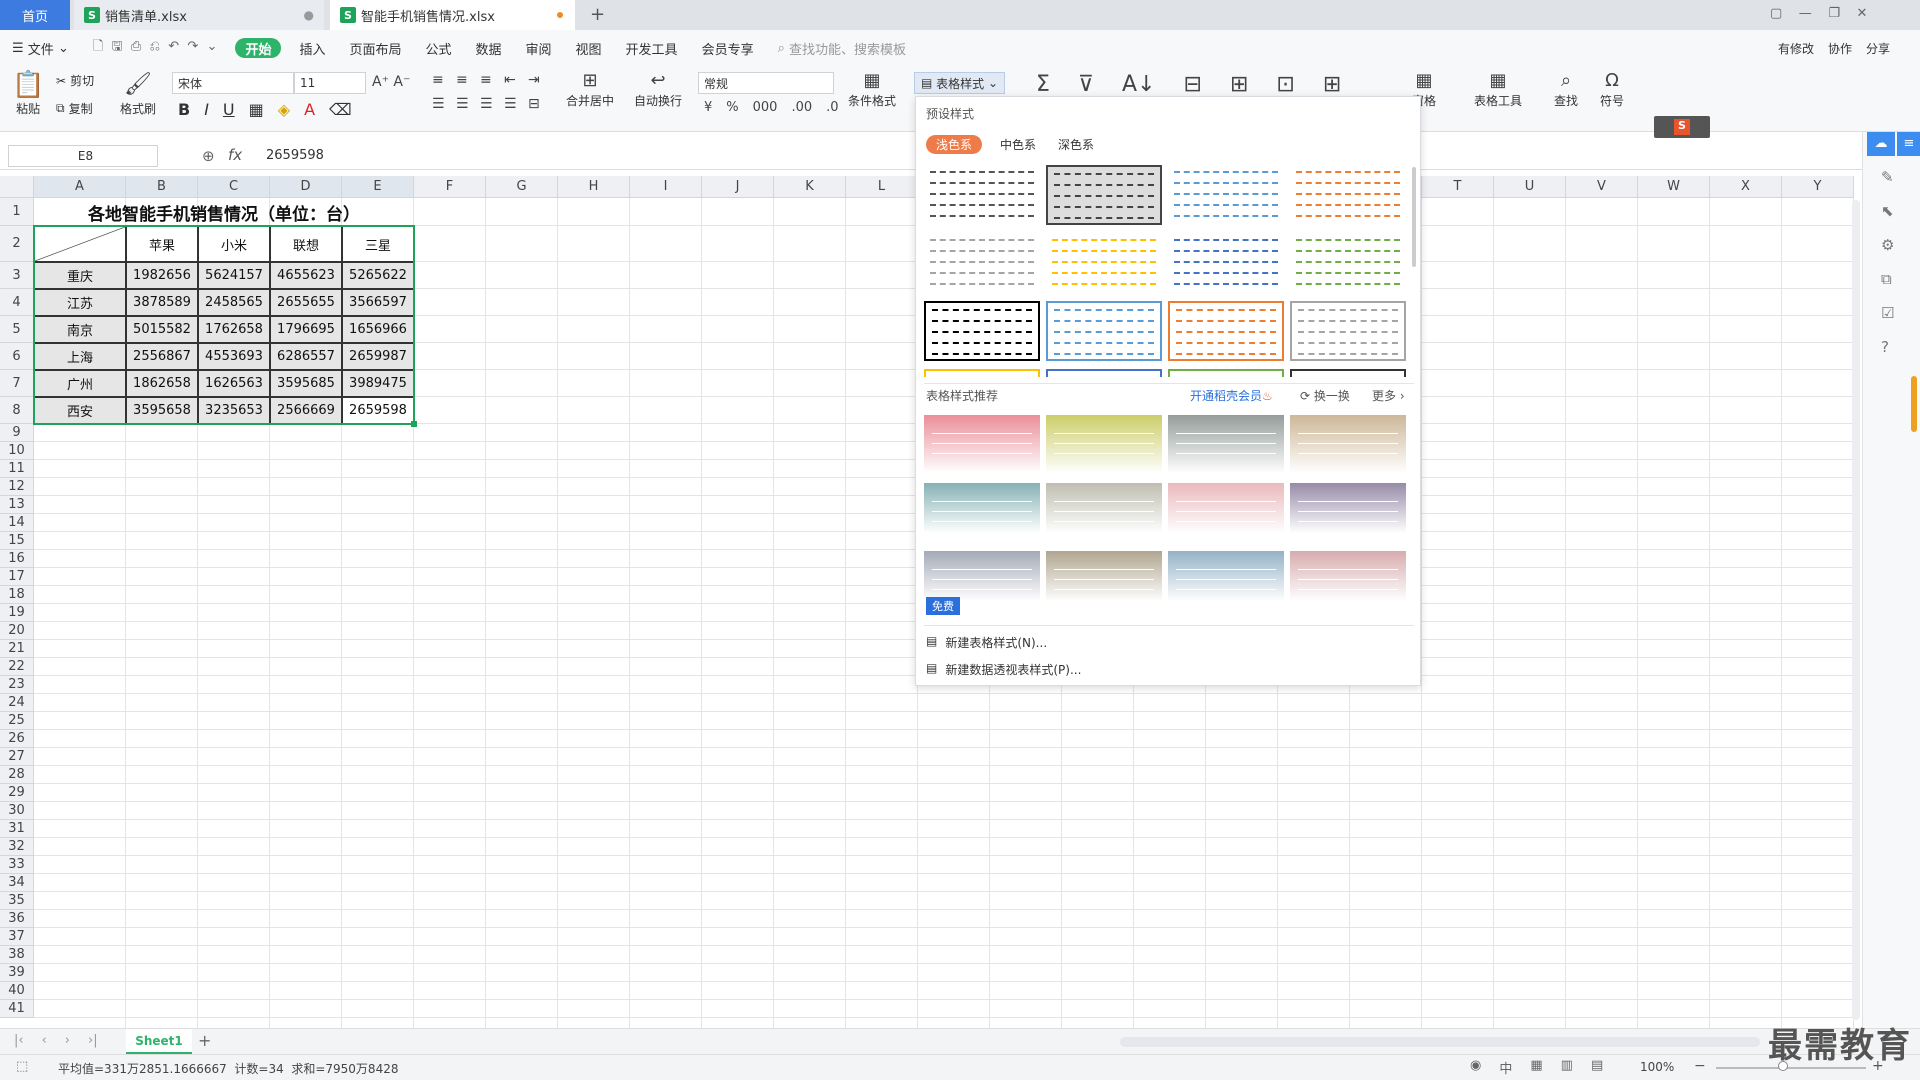 The height and width of the screenshot is (1080, 1920). What do you see at coordinates (204, 1040) in the screenshot?
I see `add-sheet-icon: +` at bounding box center [204, 1040].